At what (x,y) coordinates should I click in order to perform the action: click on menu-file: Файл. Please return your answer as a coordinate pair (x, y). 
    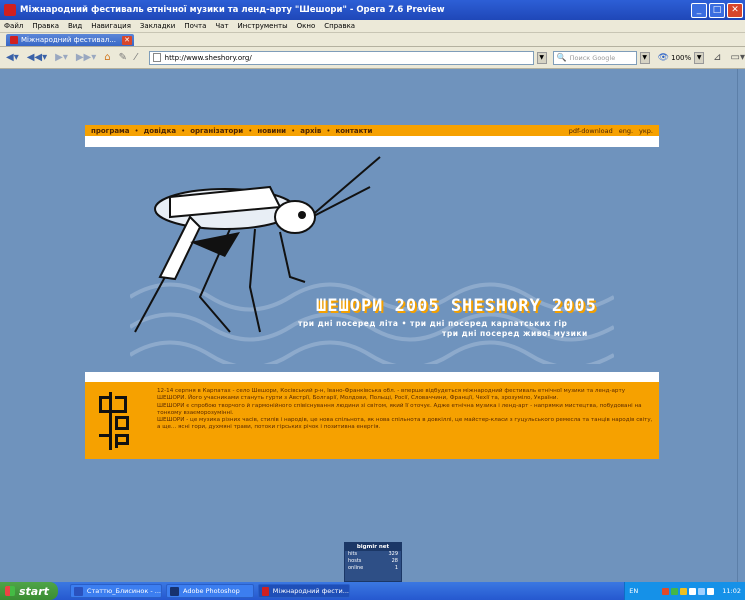
    Looking at the image, I should click on (13, 26).